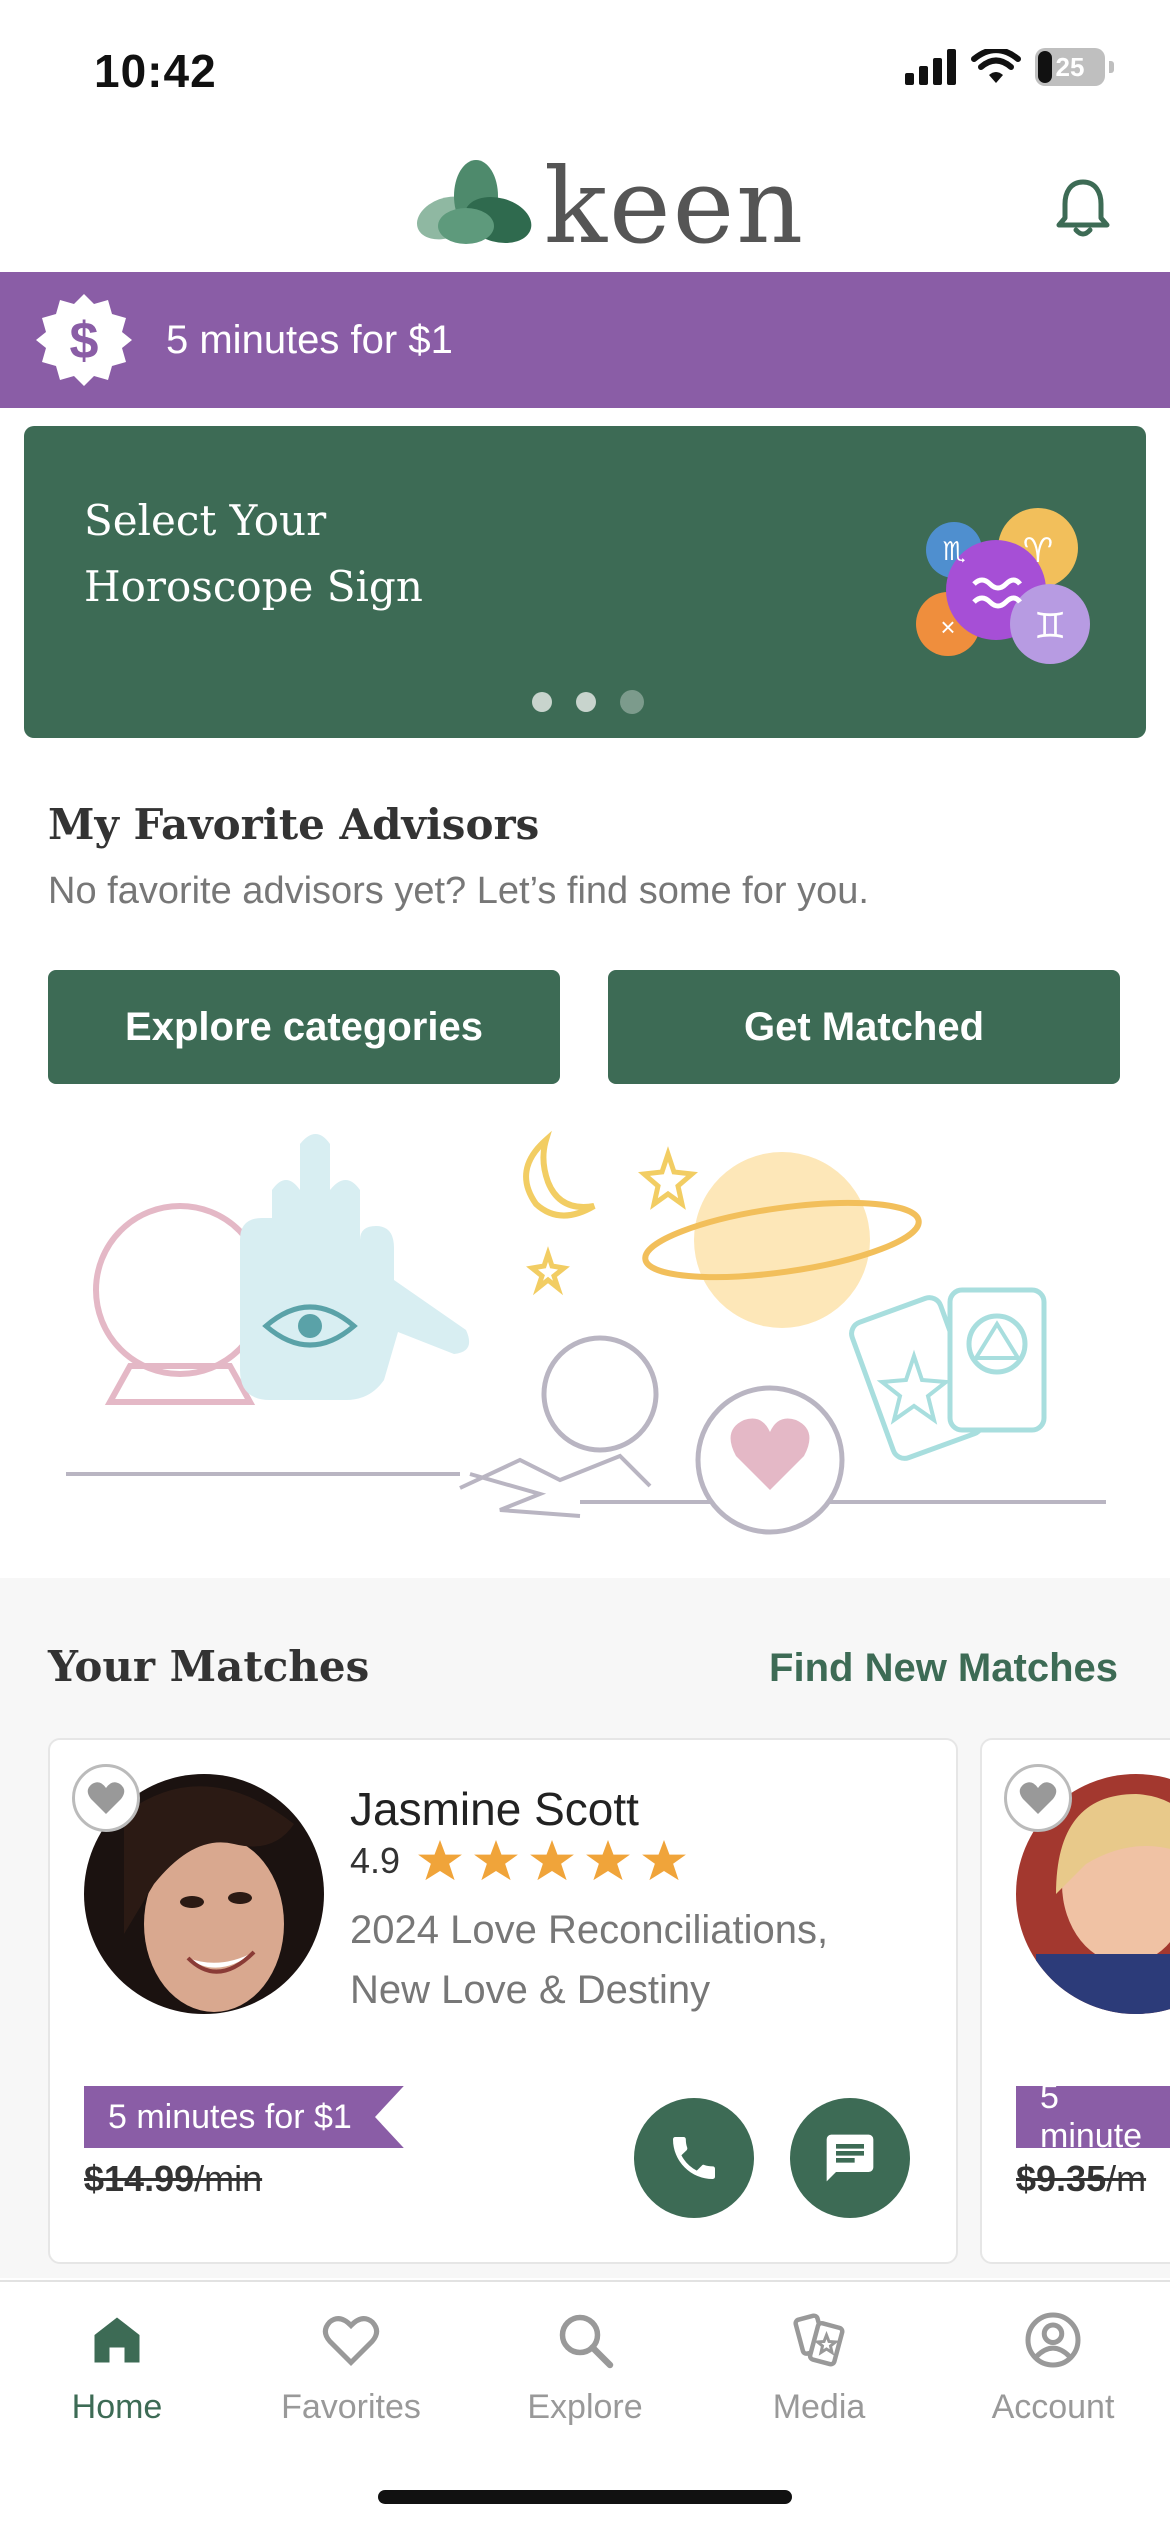 The height and width of the screenshot is (2532, 1170). What do you see at coordinates (586, 1332) in the screenshot?
I see `mystic-illustration` at bounding box center [586, 1332].